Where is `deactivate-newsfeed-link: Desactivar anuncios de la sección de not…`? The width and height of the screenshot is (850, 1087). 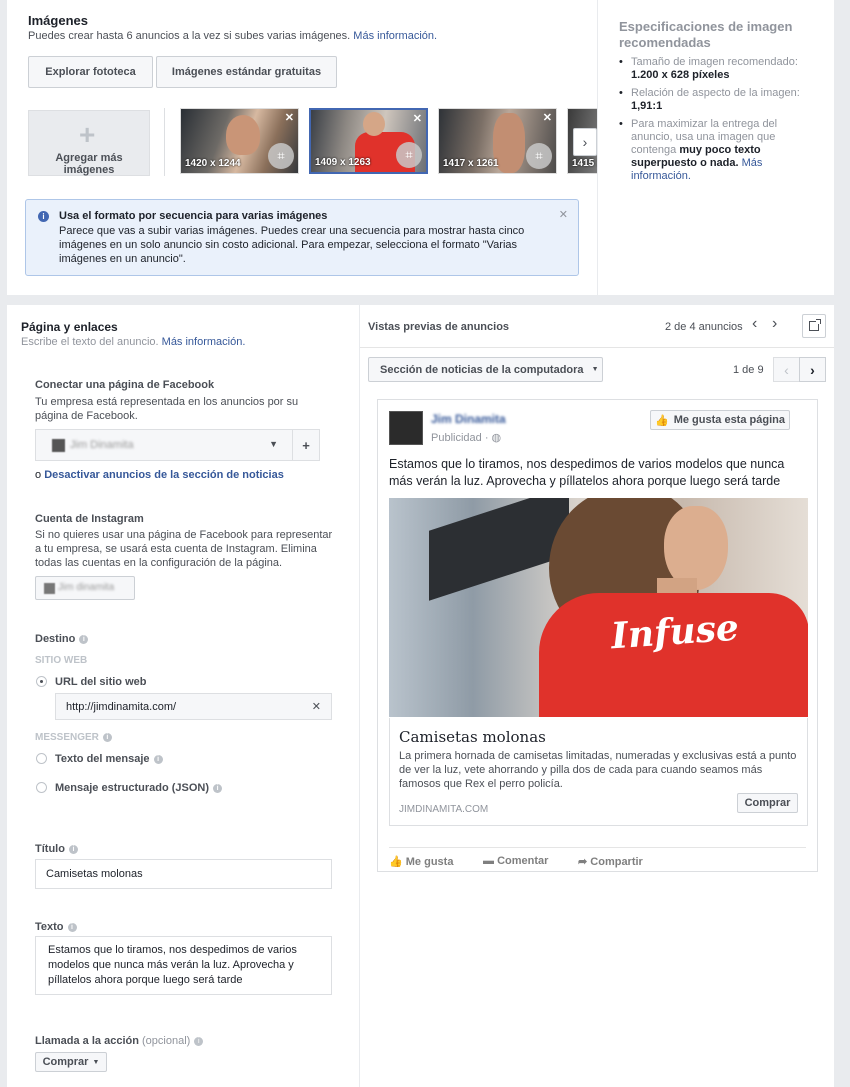
deactivate-newsfeed-link: Desactivar anuncios de la sección de not… is located at coordinates (164, 475).